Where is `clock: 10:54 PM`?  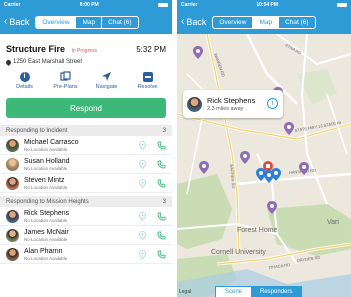
clock: 10:54 PM is located at coordinates (267, 5).